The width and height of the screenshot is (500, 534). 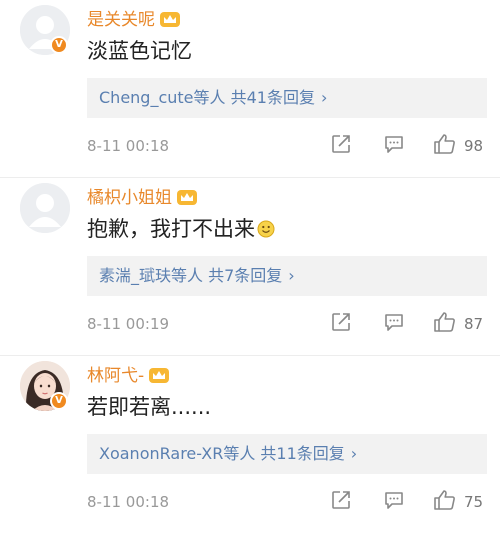 What do you see at coordinates (121, 20) in the screenshot?
I see `username: 是关关呢` at bounding box center [121, 20].